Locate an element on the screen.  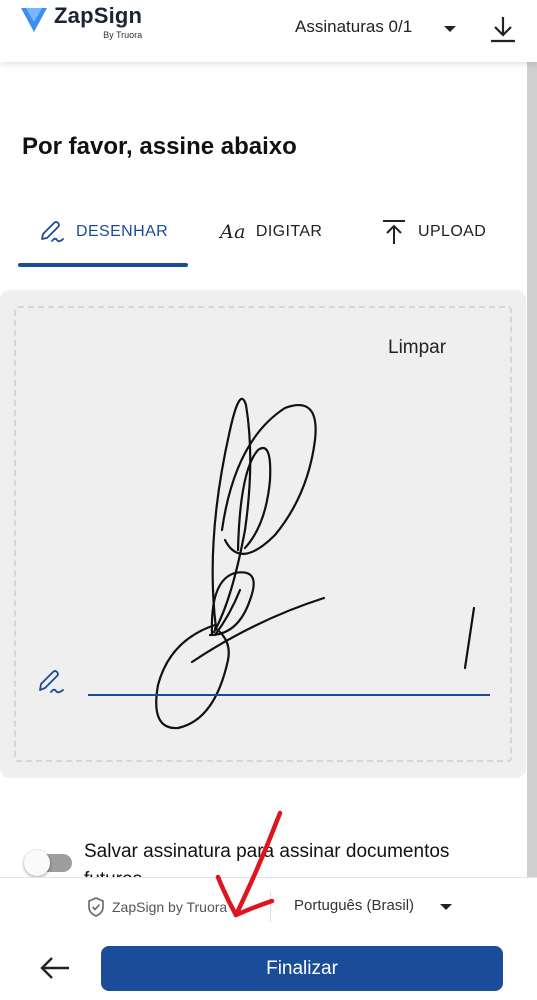
back-arrow-icon is located at coordinates (55, 968).